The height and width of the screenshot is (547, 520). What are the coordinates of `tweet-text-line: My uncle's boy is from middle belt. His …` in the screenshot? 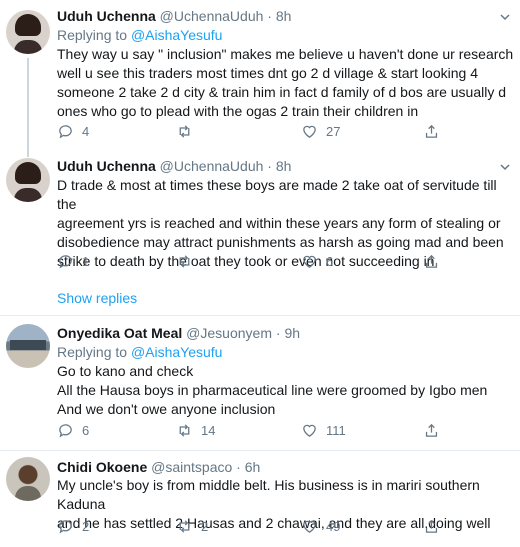 It's located at (268, 494).